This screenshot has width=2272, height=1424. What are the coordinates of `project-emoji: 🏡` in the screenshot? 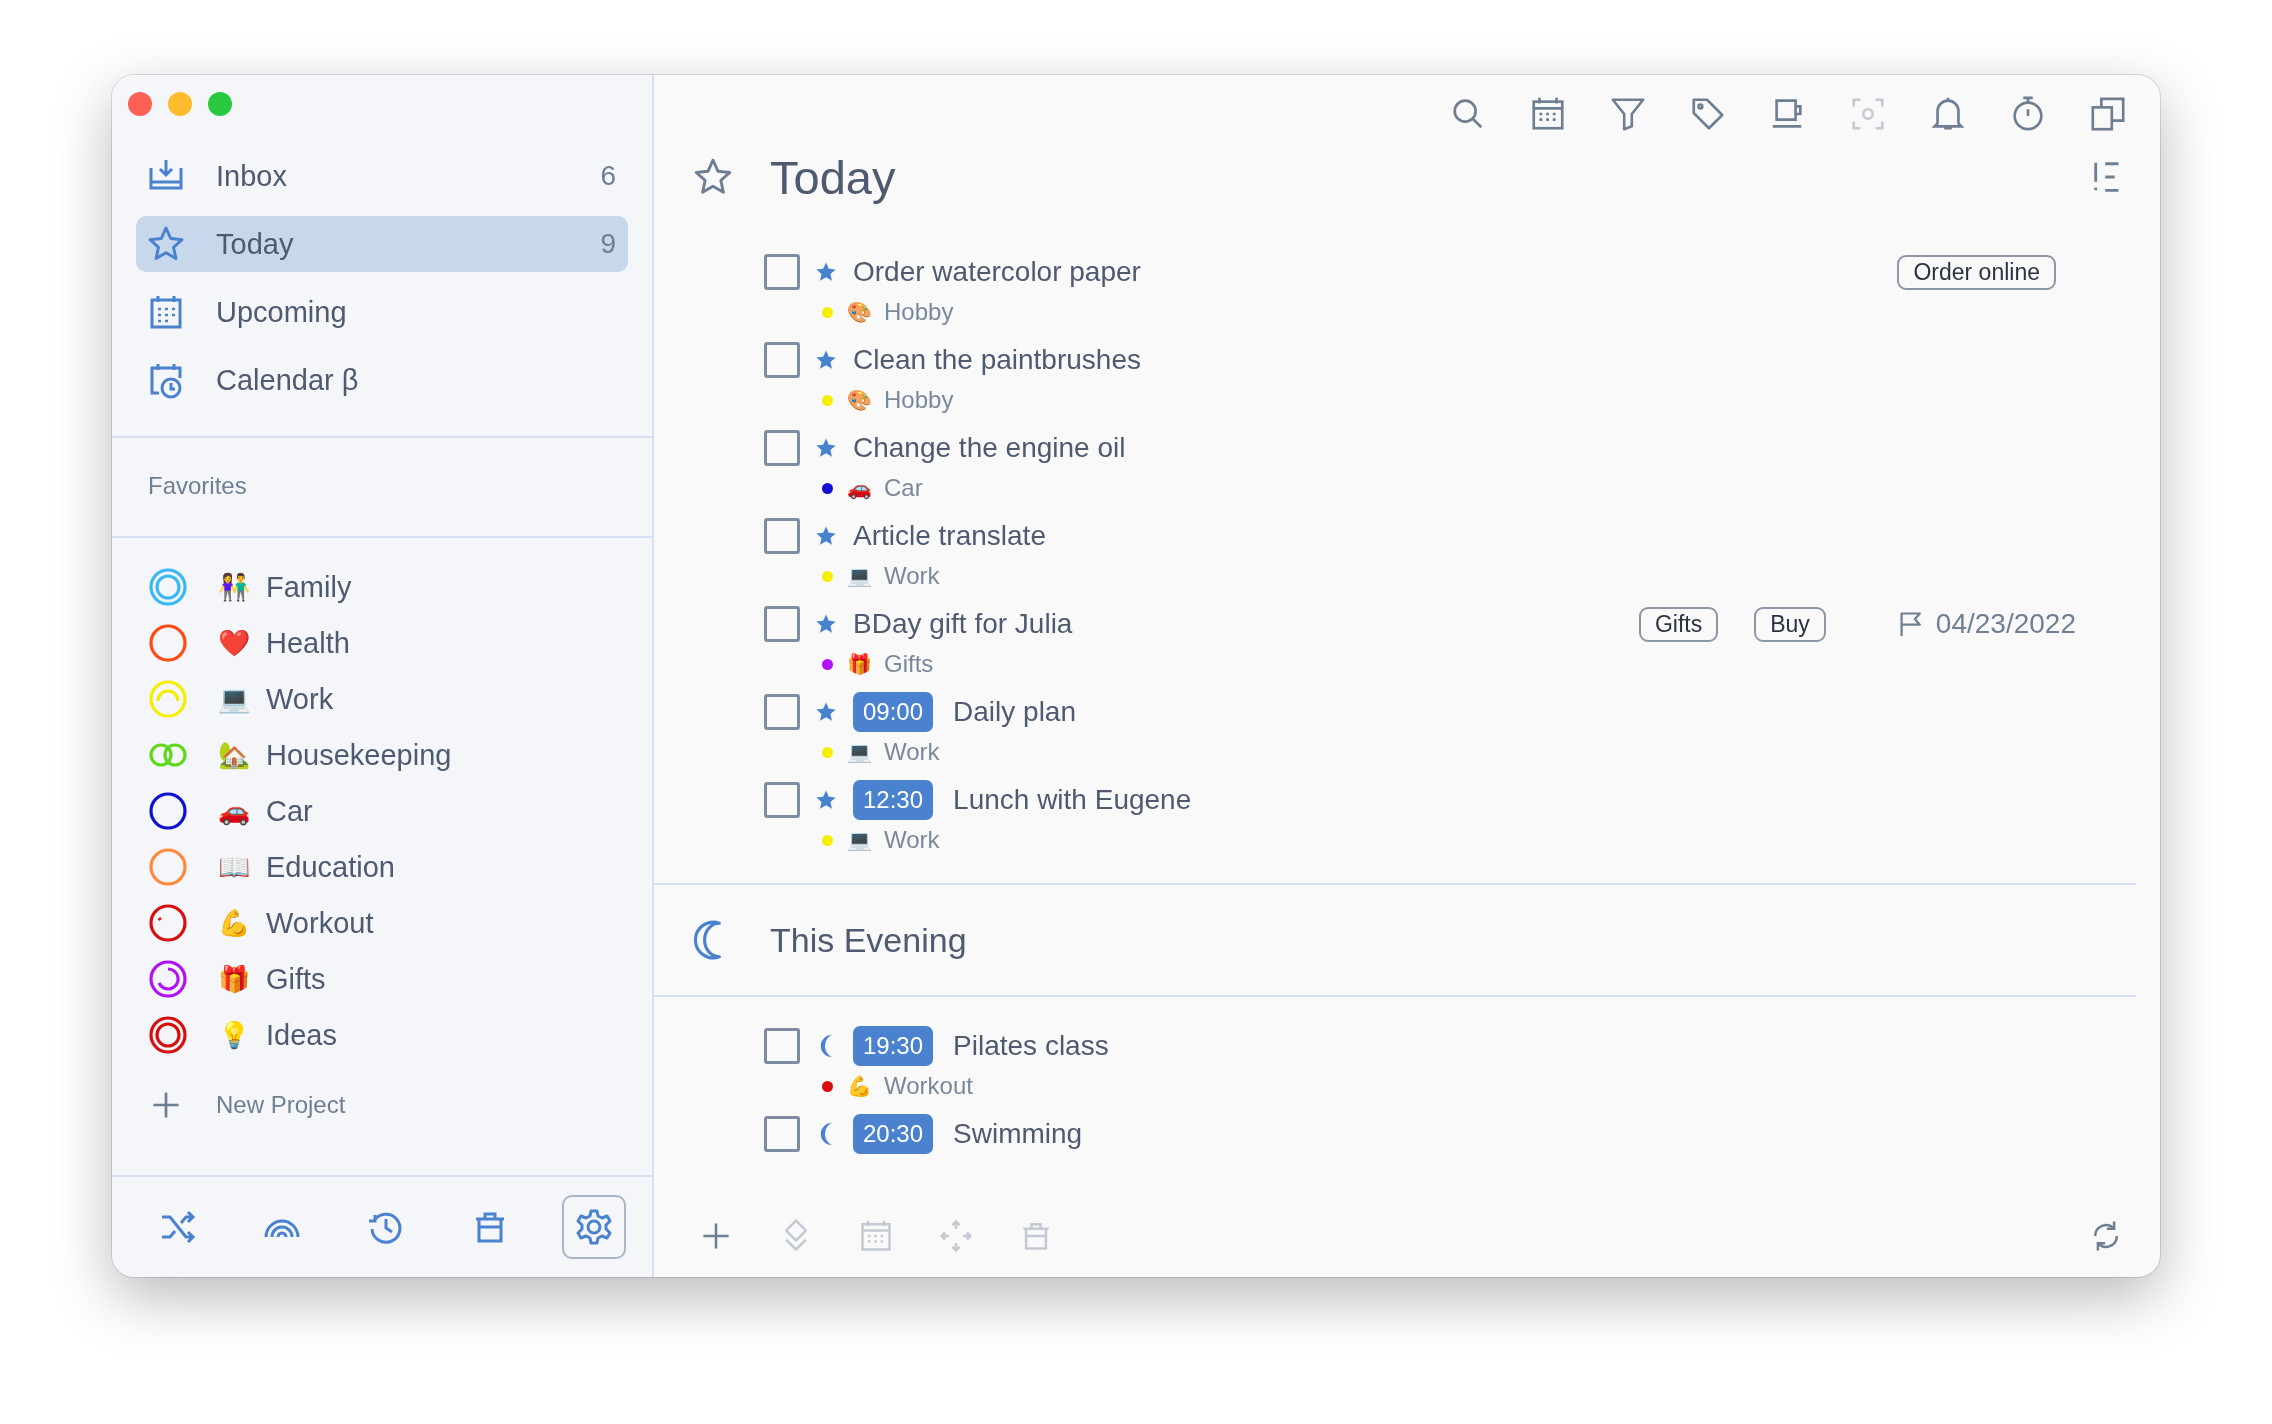 It's located at (234, 755).